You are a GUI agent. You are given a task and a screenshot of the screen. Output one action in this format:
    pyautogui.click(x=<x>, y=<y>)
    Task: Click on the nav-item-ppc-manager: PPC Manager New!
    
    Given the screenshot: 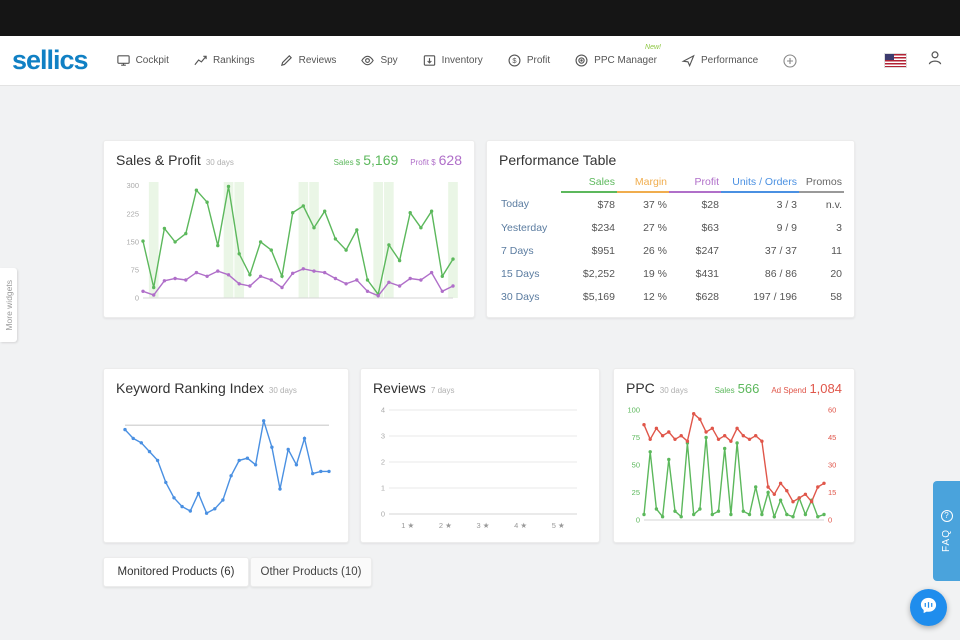 What is the action you would take?
    pyautogui.click(x=617, y=56)
    